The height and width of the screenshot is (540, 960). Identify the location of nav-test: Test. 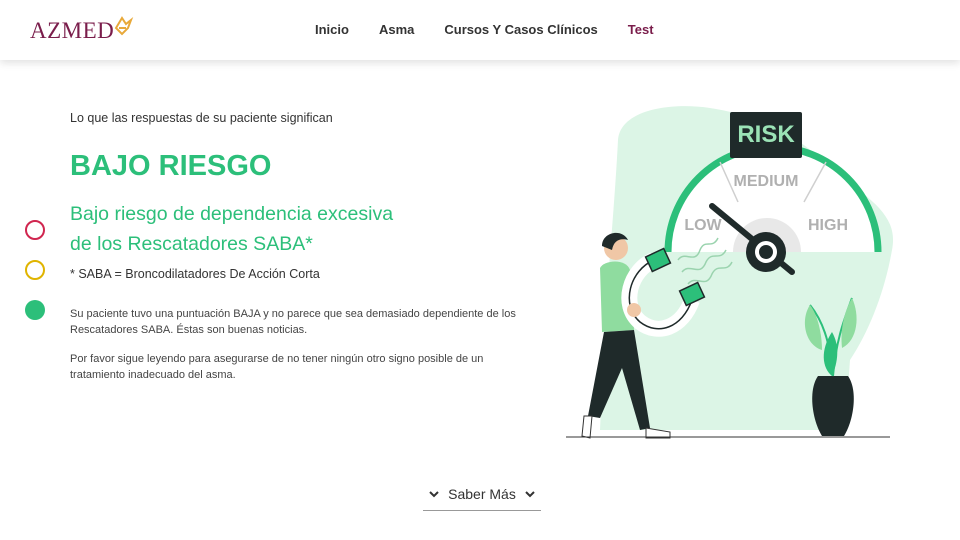
(641, 29).